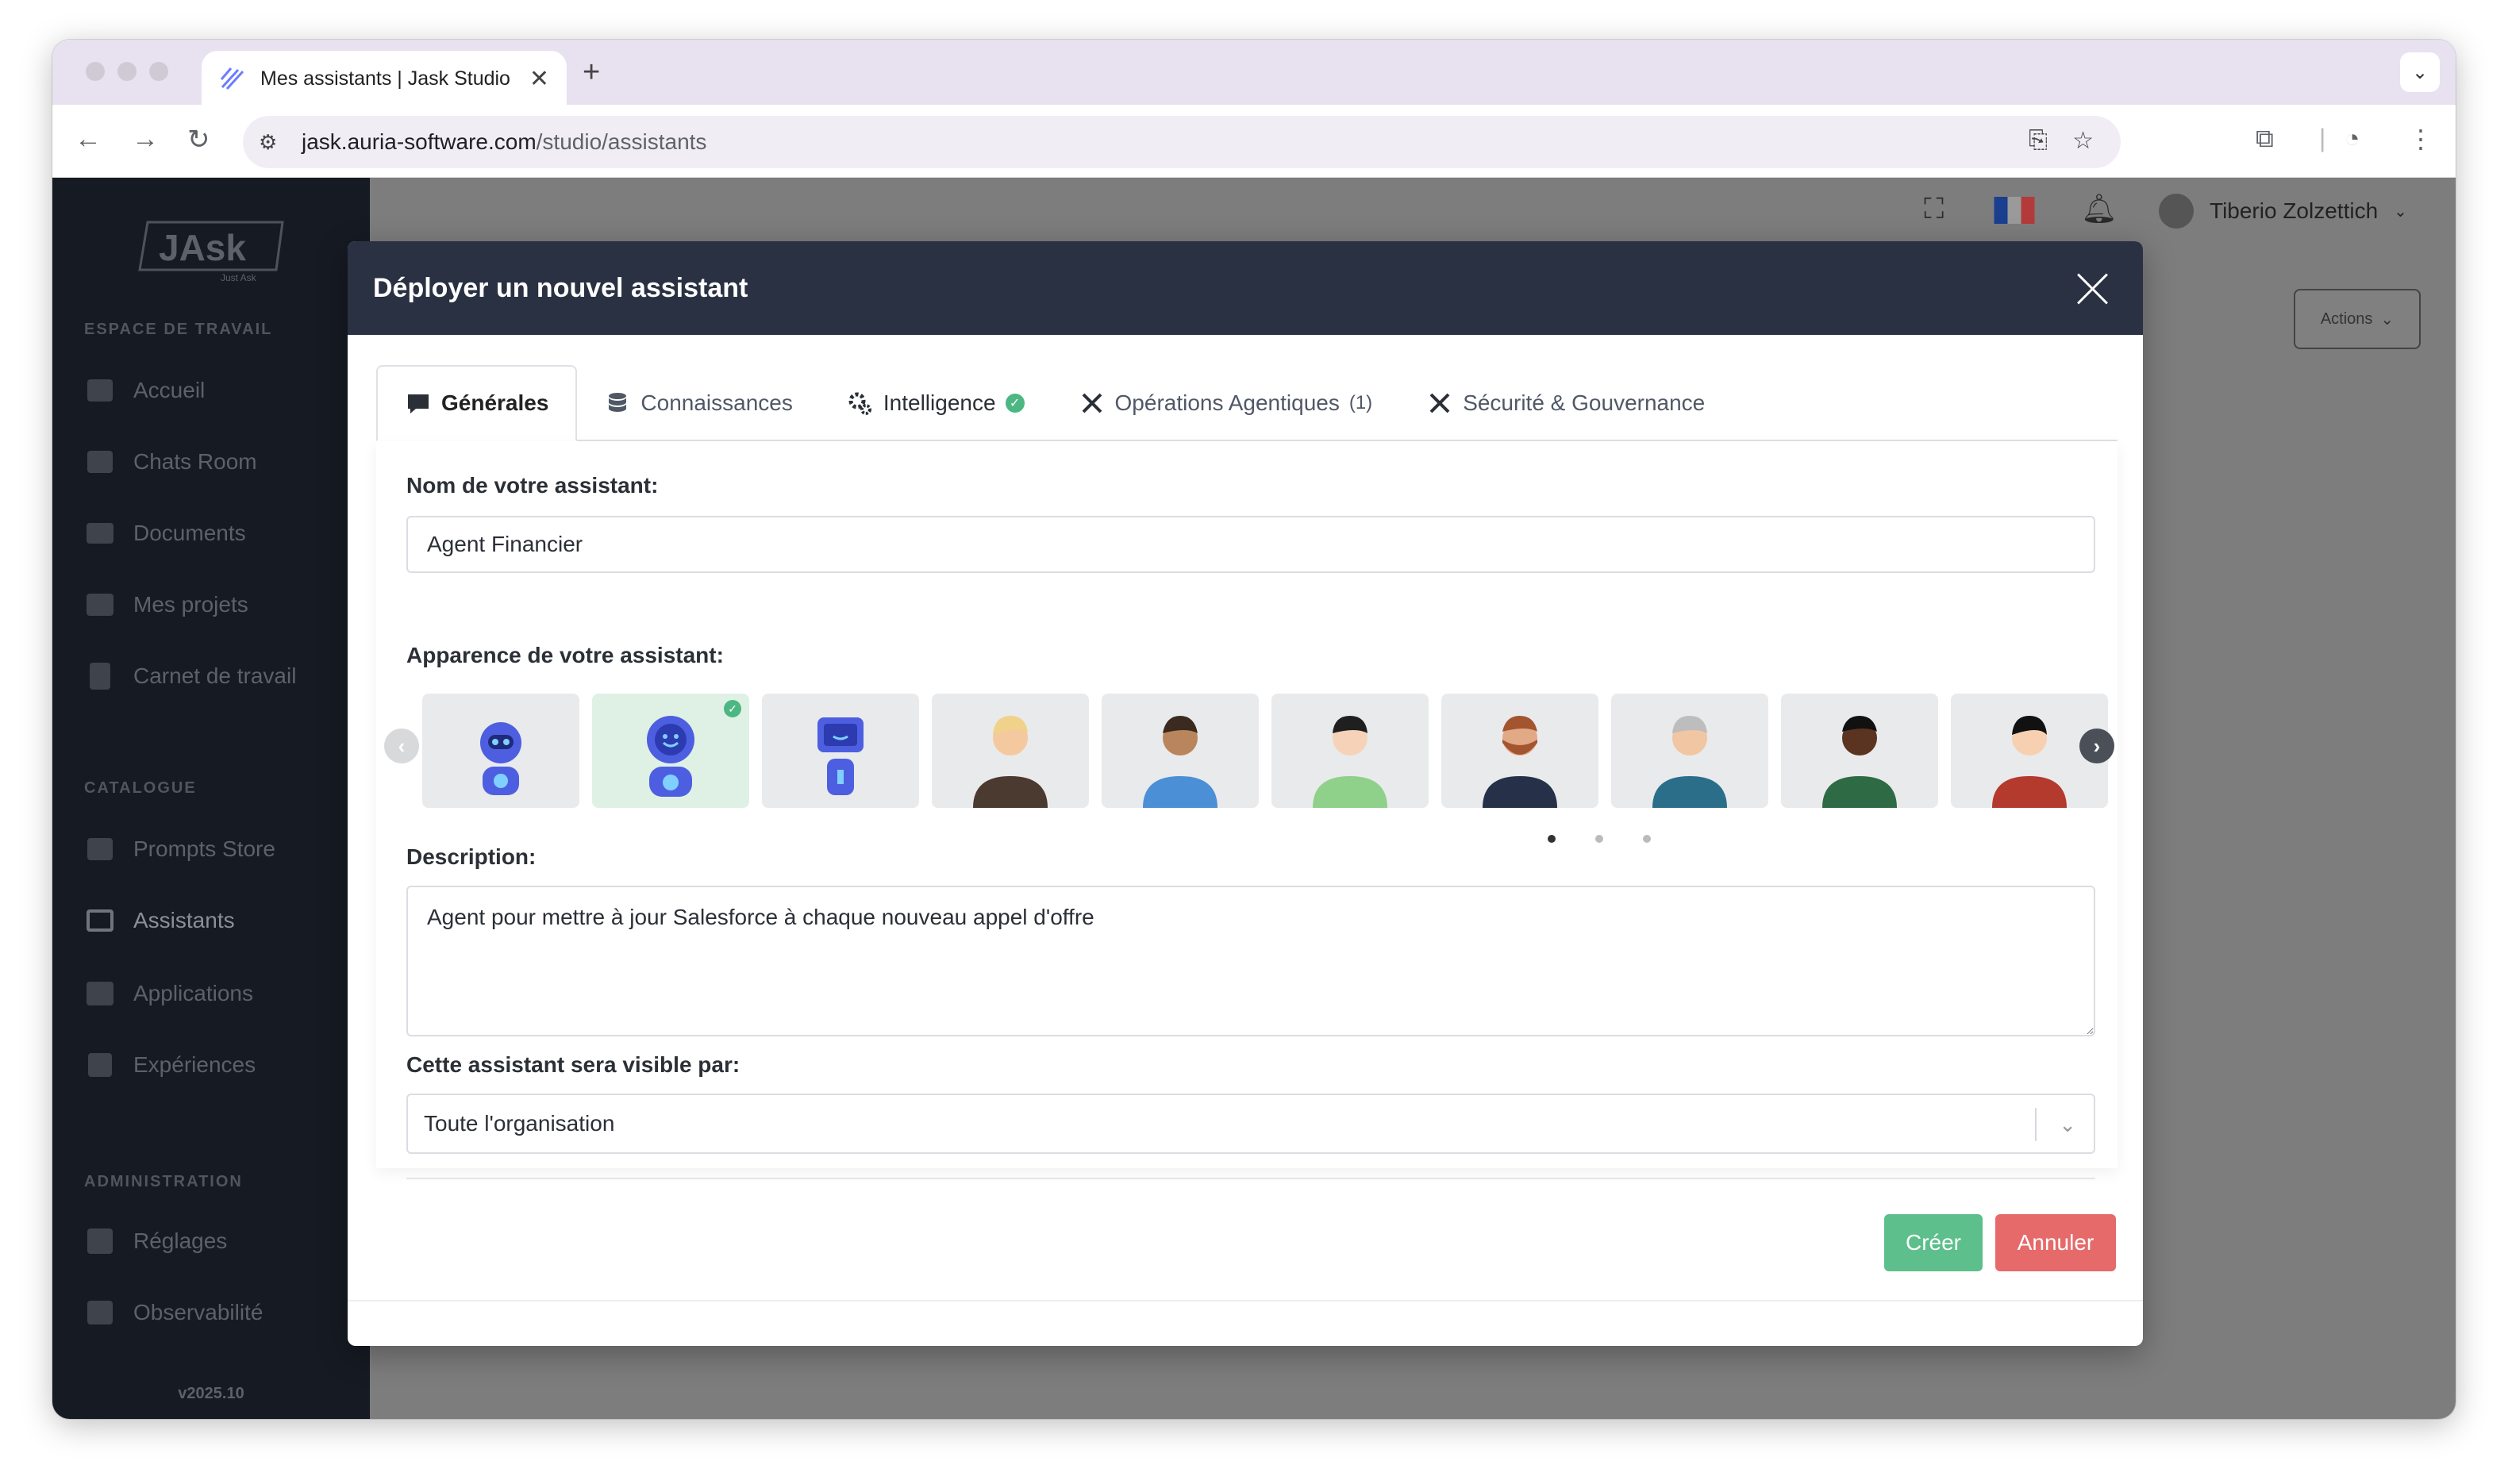 Image resolution: width=2508 pixels, height=1484 pixels. What do you see at coordinates (179, 849) in the screenshot?
I see `sidebar-item-prompts-store: Prompts Store` at bounding box center [179, 849].